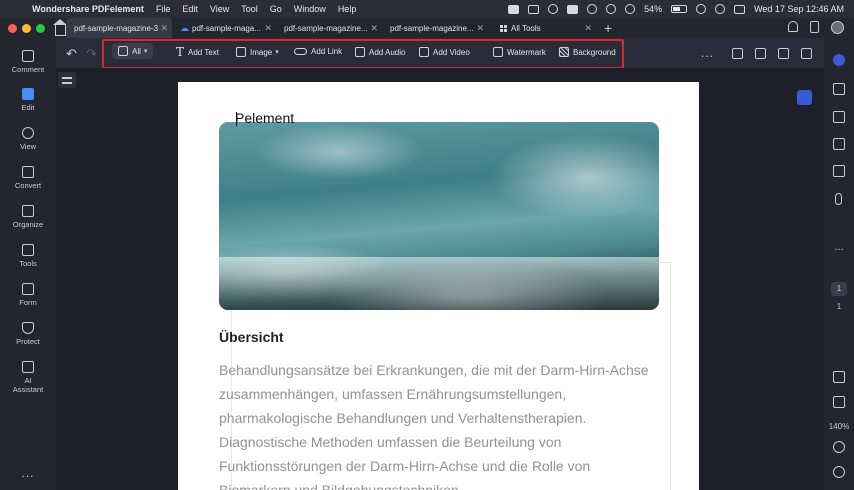 This screenshot has width=854, height=490. What do you see at coordinates (839, 117) in the screenshot?
I see `thumbnail-icon` at bounding box center [839, 117].